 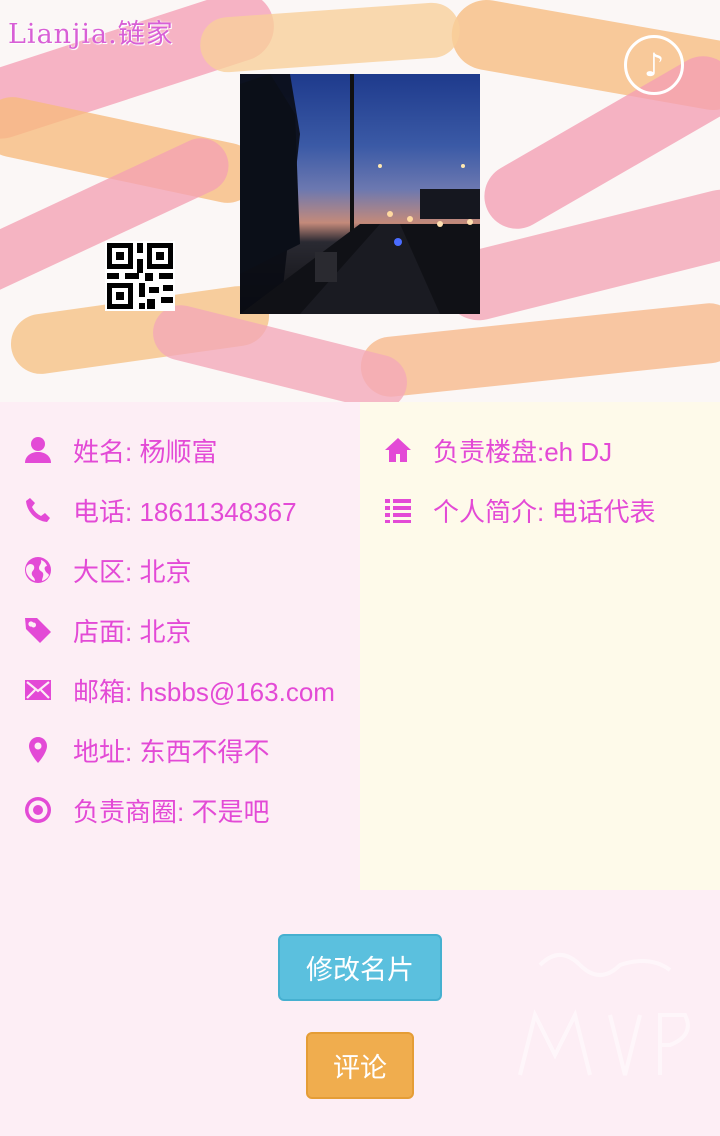 I want to click on info-row-property: 负责楼盘:eh DJ, so click(x=497, y=450).